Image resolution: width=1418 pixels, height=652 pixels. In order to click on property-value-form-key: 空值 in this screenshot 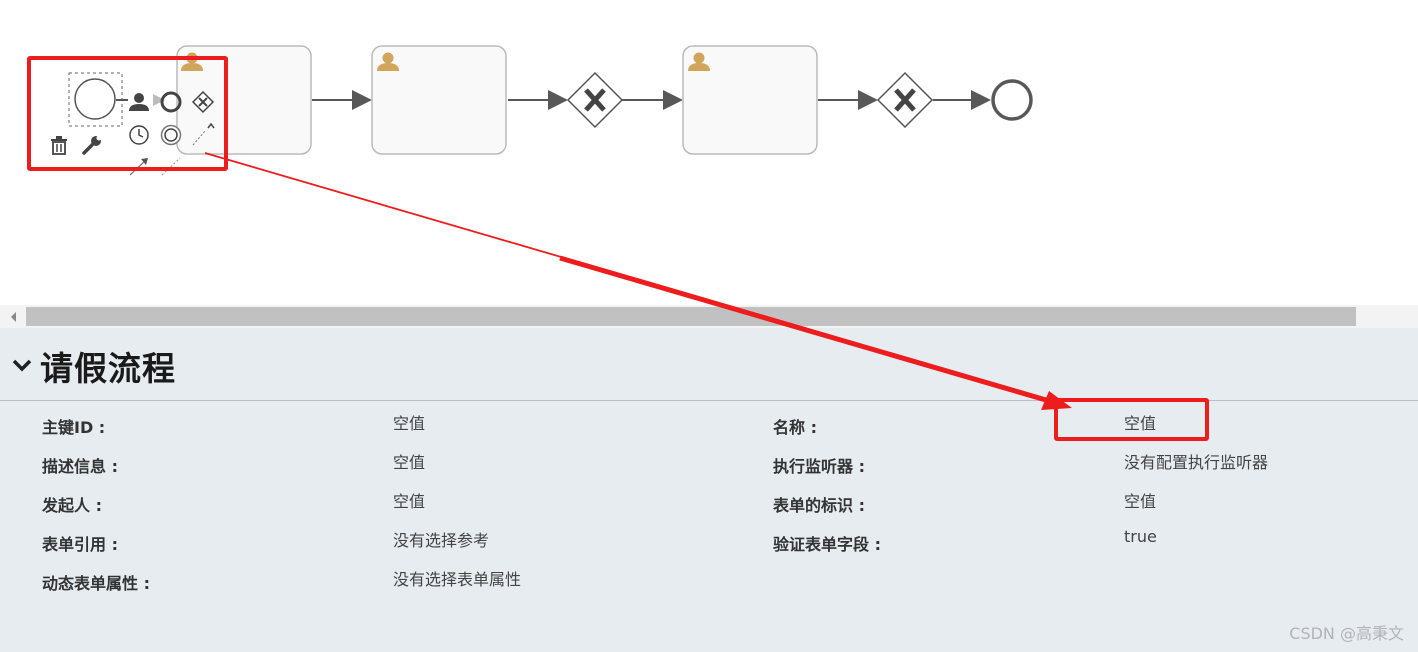, I will do `click(1140, 500)`.